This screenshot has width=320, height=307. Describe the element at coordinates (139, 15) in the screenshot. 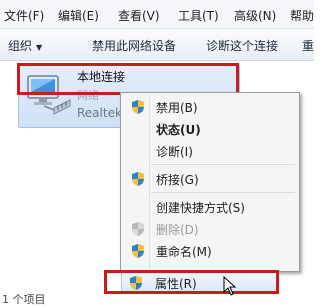

I see `menu-view: 查看(V)` at that location.